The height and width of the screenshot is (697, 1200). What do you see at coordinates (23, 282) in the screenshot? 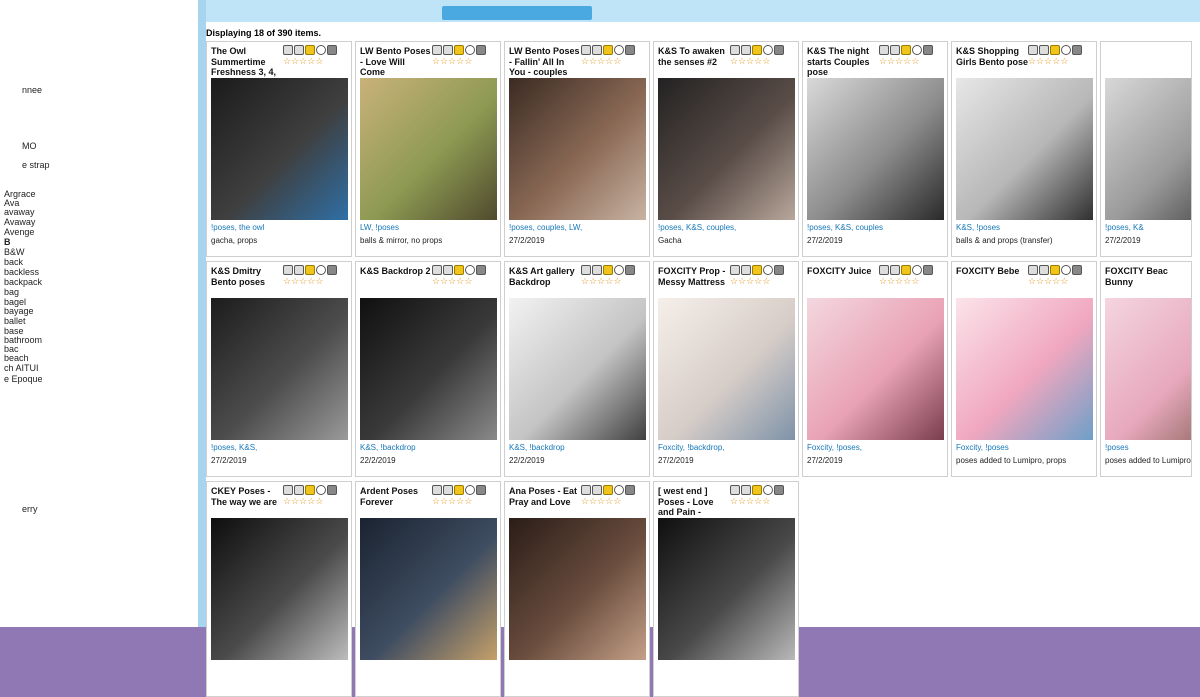
I see `sidebar-item: backpack` at bounding box center [23, 282].